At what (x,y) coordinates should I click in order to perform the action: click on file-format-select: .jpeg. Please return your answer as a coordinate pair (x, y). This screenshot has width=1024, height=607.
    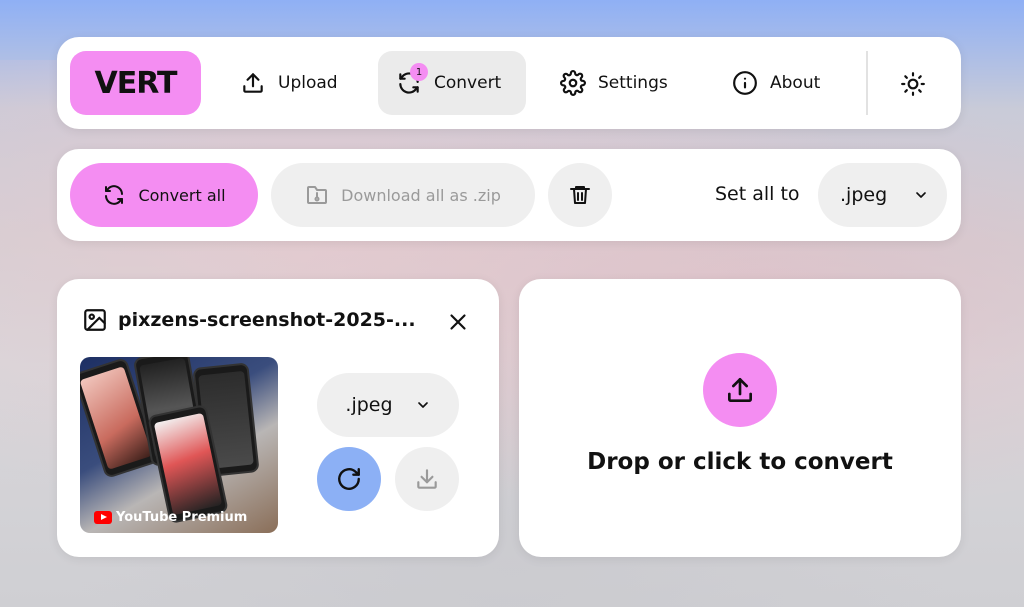
    Looking at the image, I should click on (388, 405).